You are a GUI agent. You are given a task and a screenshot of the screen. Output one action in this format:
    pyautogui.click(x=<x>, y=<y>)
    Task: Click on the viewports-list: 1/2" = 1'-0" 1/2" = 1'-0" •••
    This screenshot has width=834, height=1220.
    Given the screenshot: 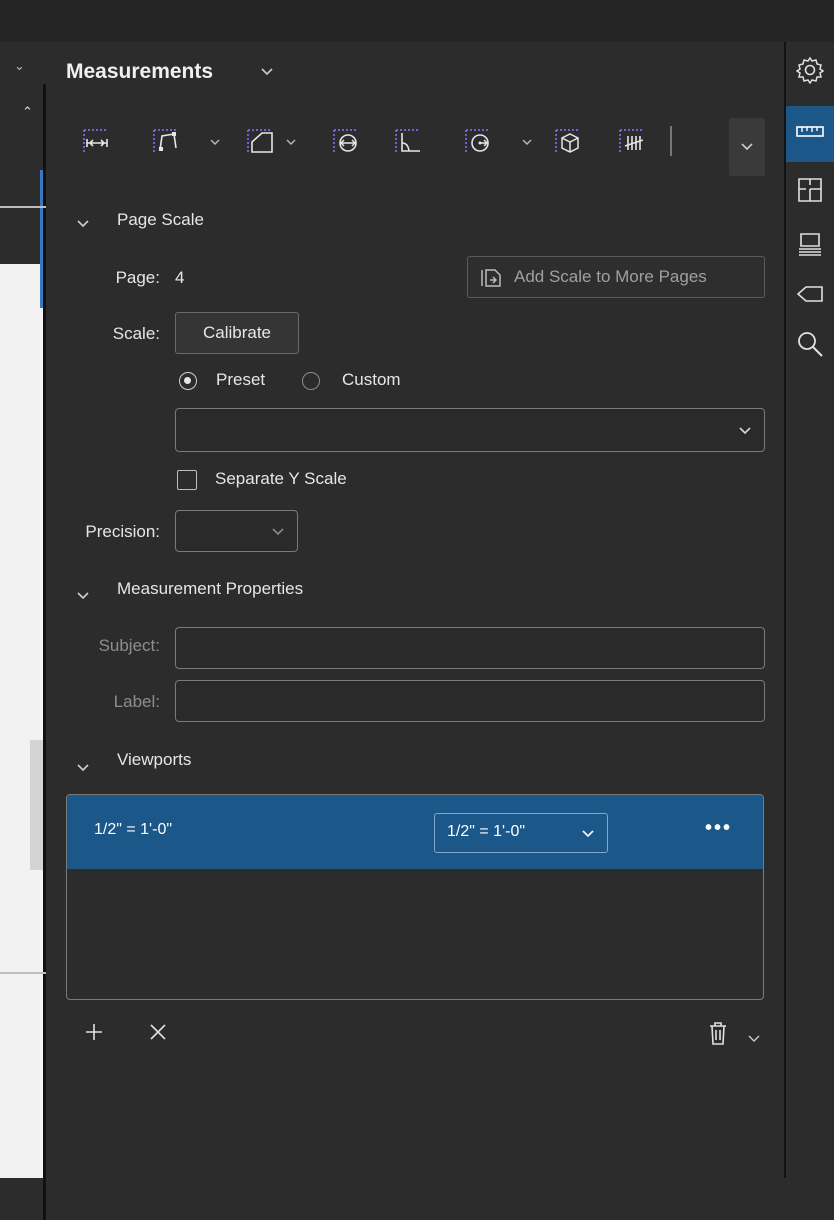 What is the action you would take?
    pyautogui.click(x=415, y=897)
    